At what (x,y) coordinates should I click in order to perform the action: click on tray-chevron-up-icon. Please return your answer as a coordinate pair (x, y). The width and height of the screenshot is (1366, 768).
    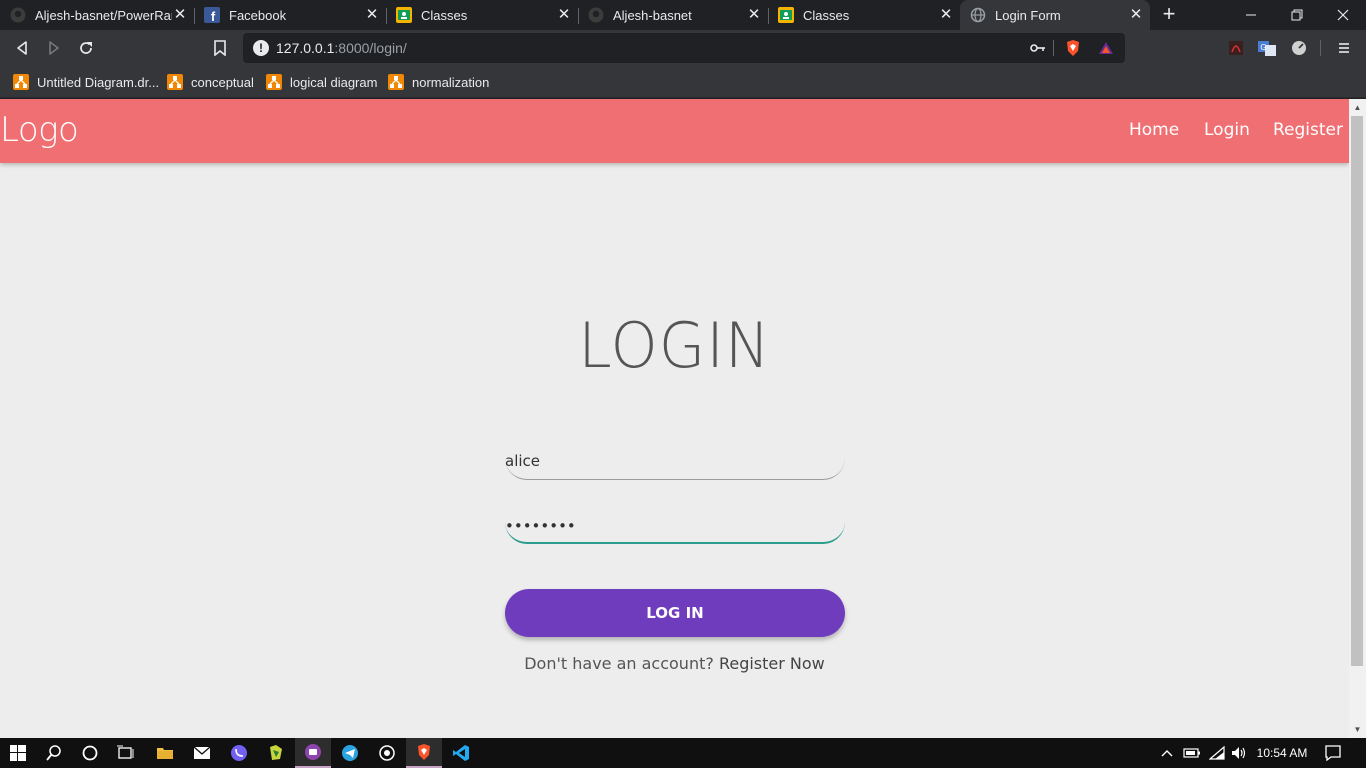
    Looking at the image, I should click on (1167, 753).